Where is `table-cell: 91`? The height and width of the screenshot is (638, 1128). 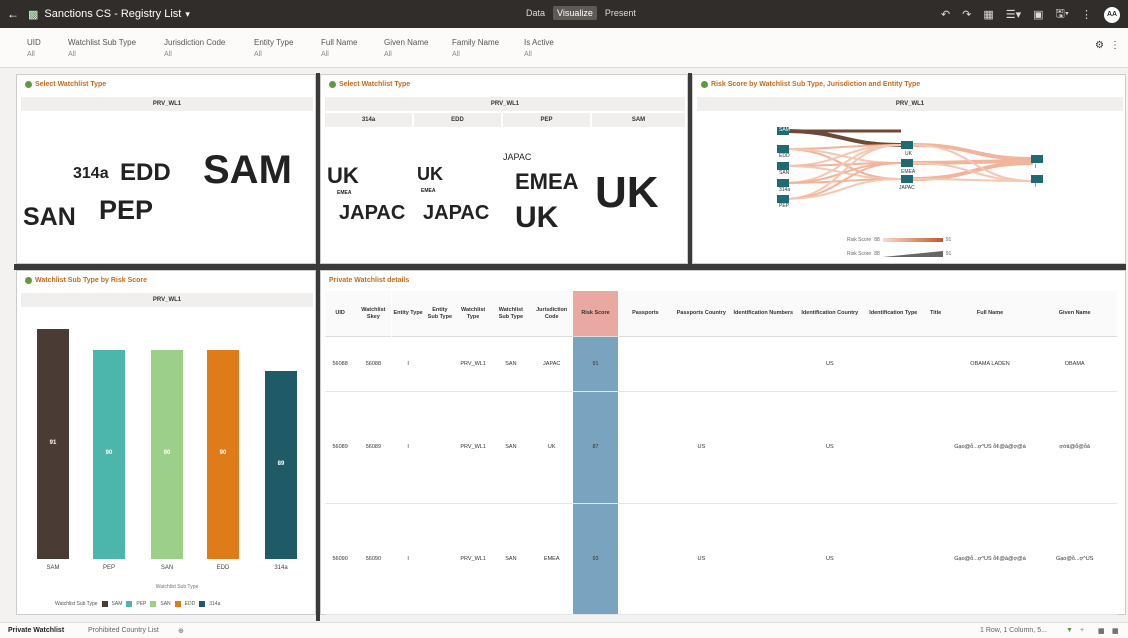
table-cell: 91 is located at coordinates (595, 364).